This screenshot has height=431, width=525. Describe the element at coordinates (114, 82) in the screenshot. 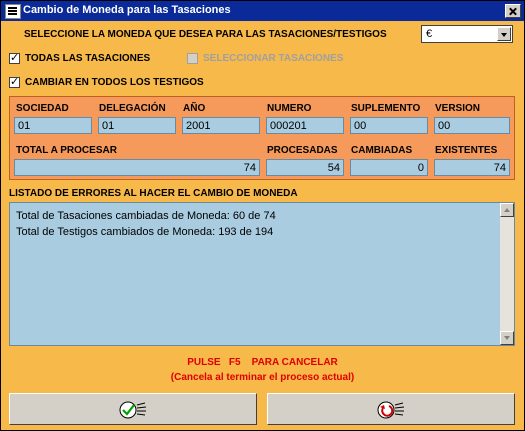

I see `cambiar-testigos-label: CAMBIAR EN TODOS LOS TESTIGOS` at that location.